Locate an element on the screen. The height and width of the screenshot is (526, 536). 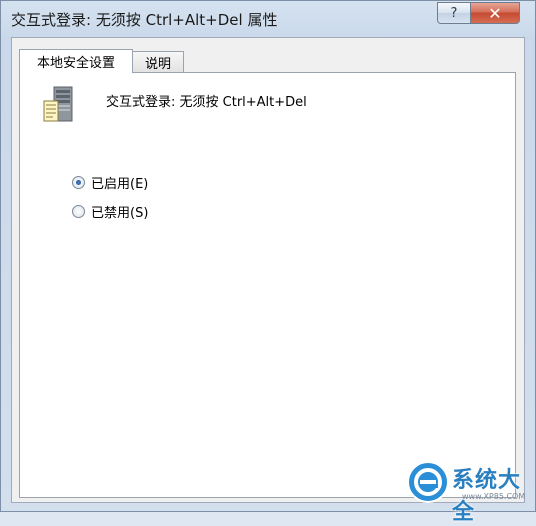
enabled-radio is located at coordinates (78, 182).